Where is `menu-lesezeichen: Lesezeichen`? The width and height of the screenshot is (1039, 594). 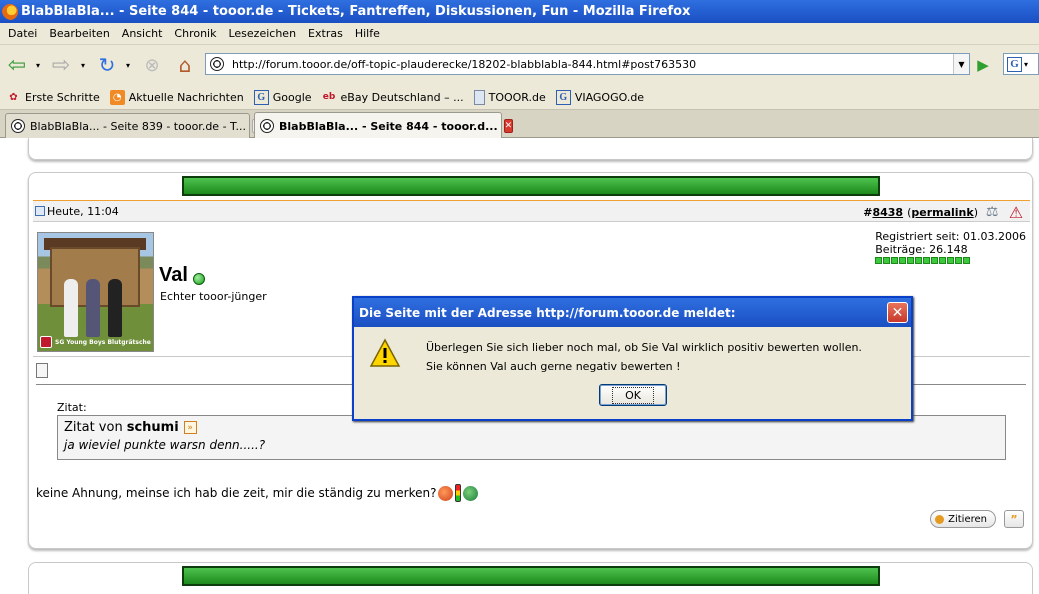
menu-lesezeichen: Lesezeichen is located at coordinates (262, 33).